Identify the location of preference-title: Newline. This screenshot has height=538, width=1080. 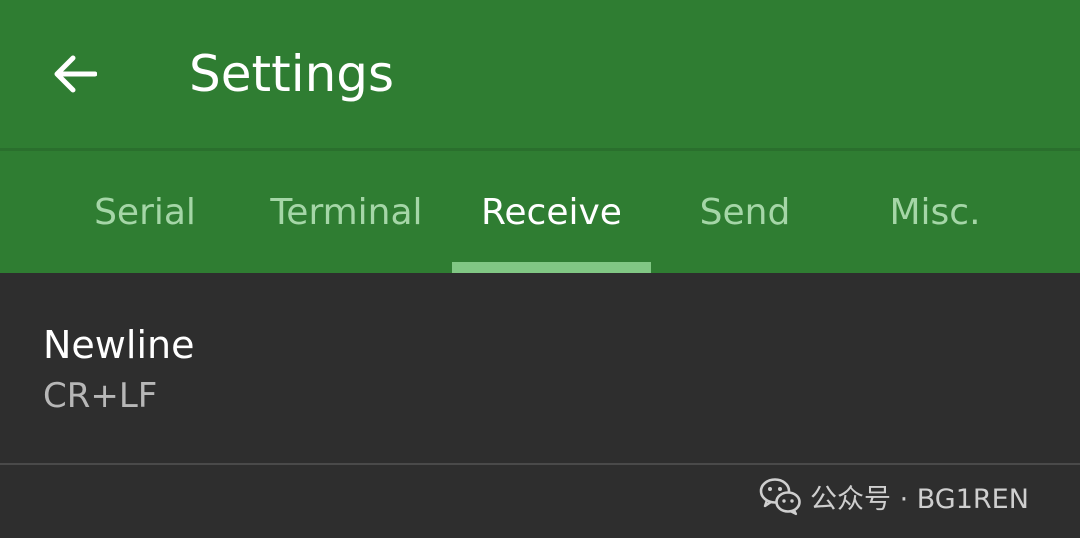
(119, 345).